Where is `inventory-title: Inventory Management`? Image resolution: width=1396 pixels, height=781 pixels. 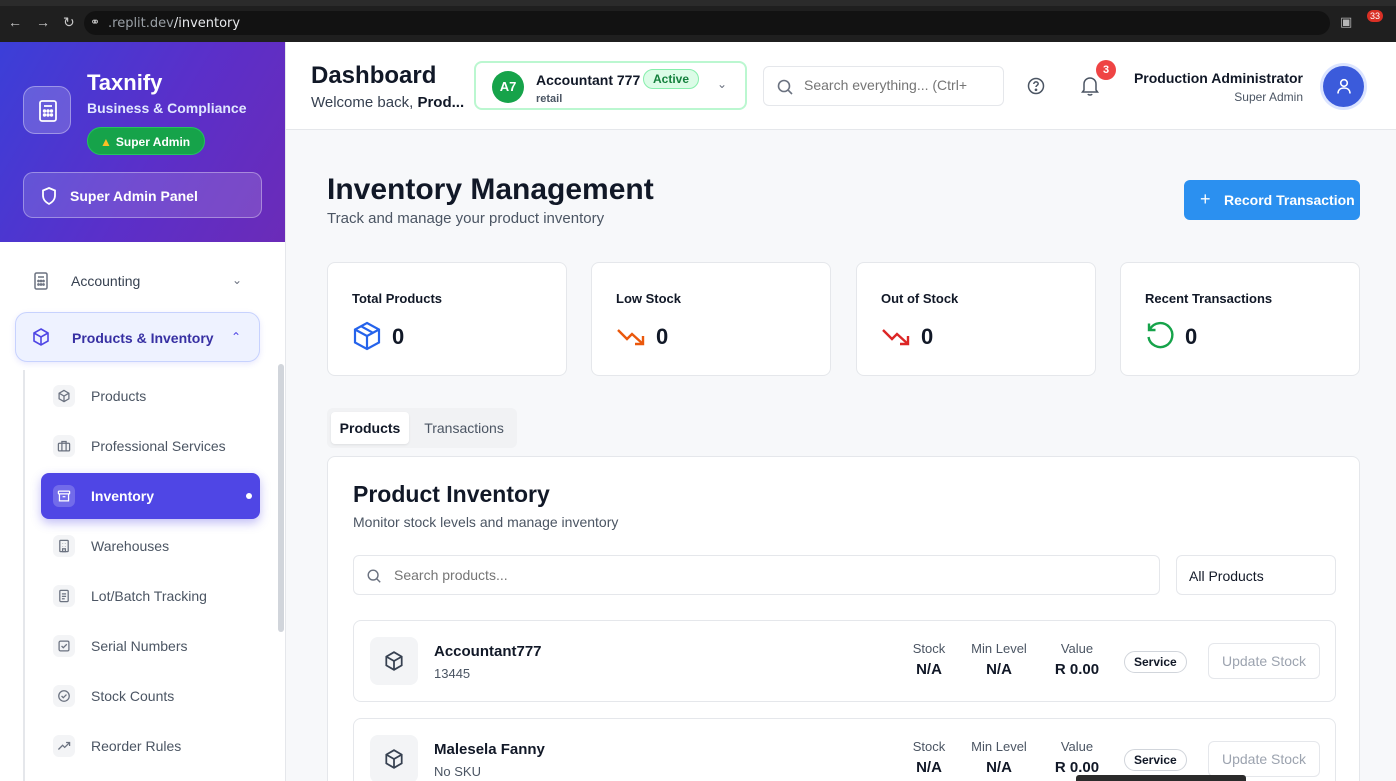 inventory-title: Inventory Management is located at coordinates (490, 189).